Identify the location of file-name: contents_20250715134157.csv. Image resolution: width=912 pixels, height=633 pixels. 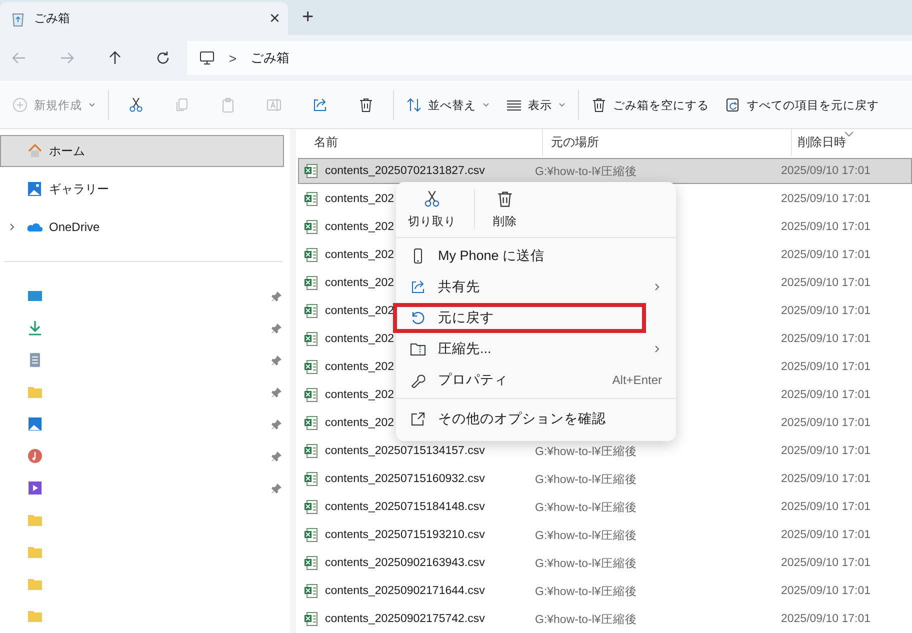
(405, 451).